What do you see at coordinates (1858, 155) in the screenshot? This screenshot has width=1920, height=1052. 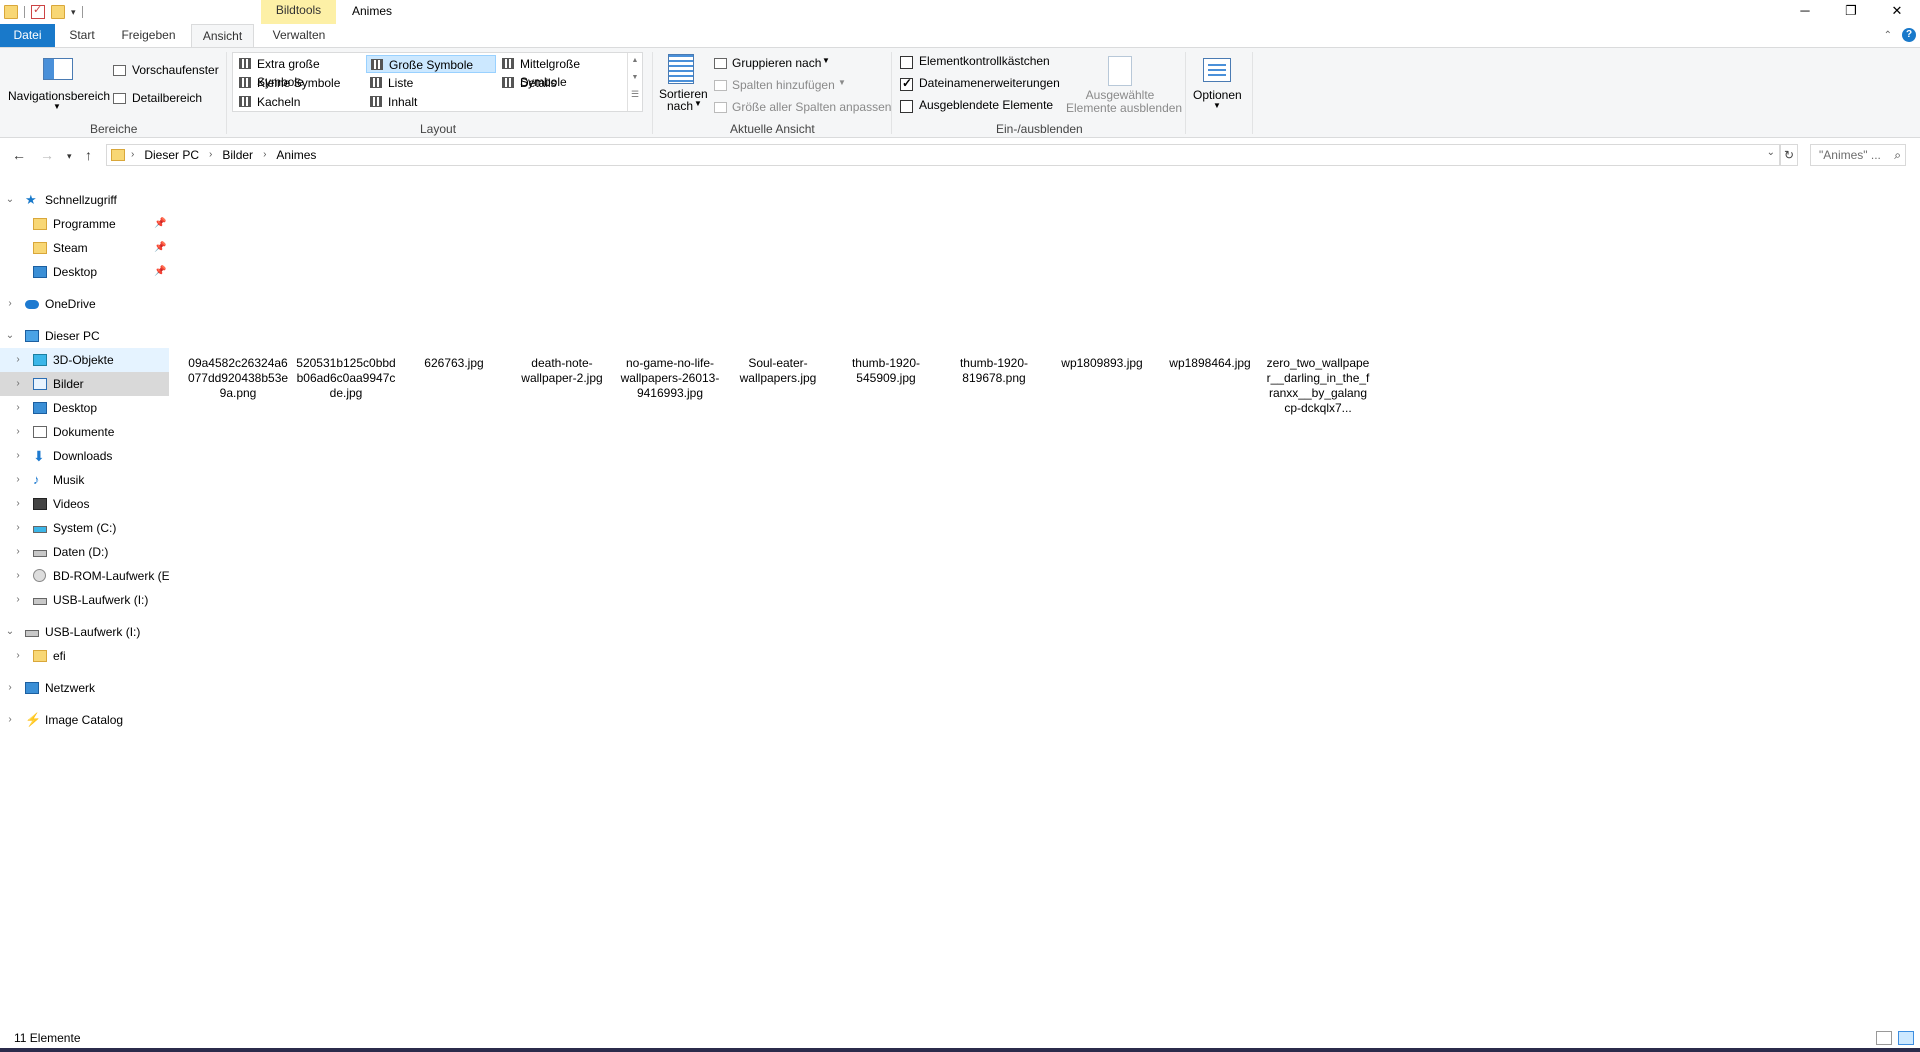 I see `search-input: "Animes" ... ⌕` at bounding box center [1858, 155].